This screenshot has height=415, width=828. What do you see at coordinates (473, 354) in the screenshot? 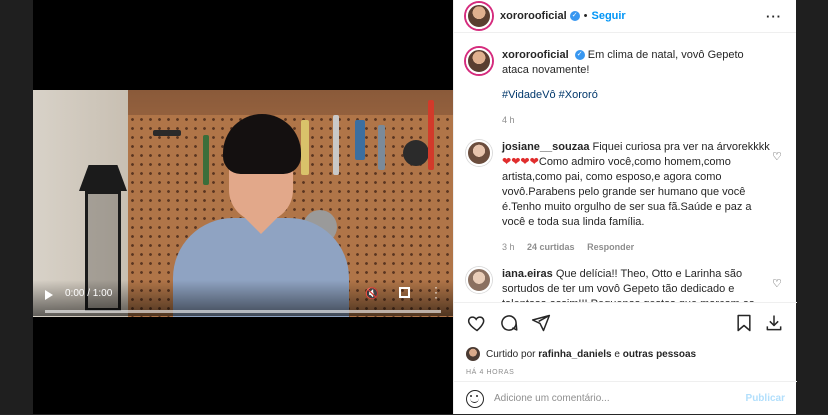
I see `liker-avatar` at bounding box center [473, 354].